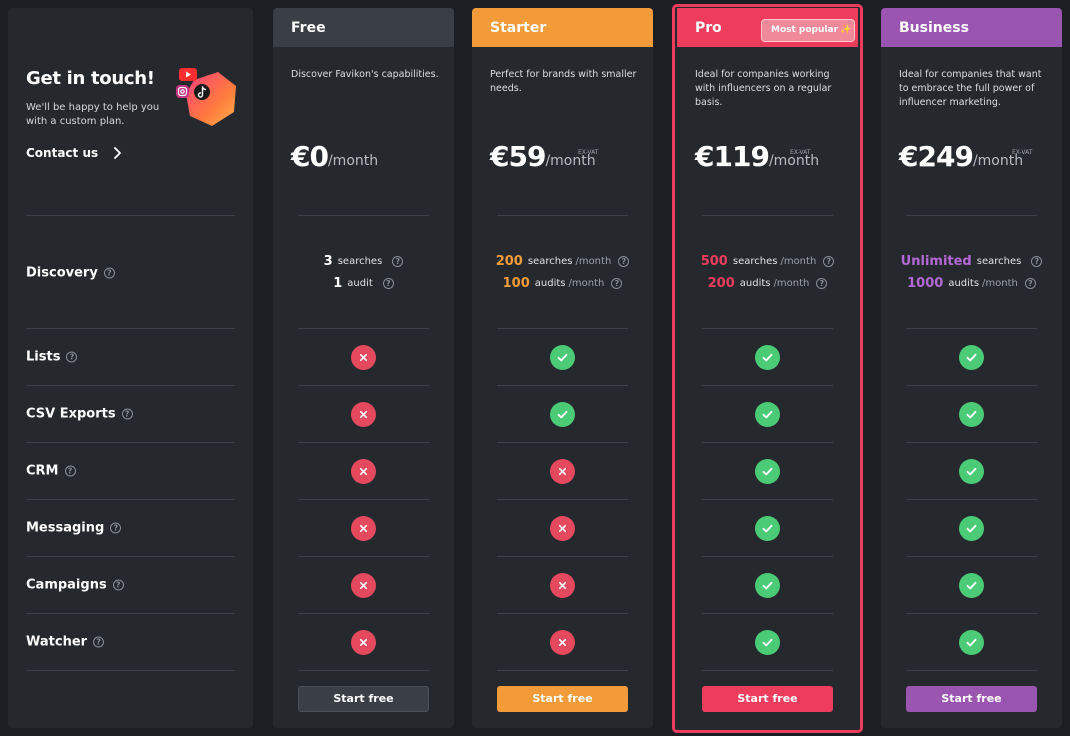 Image resolution: width=1070 pixels, height=736 pixels. I want to click on feature-label-csv-exports: CSV Exports?, so click(79, 414).